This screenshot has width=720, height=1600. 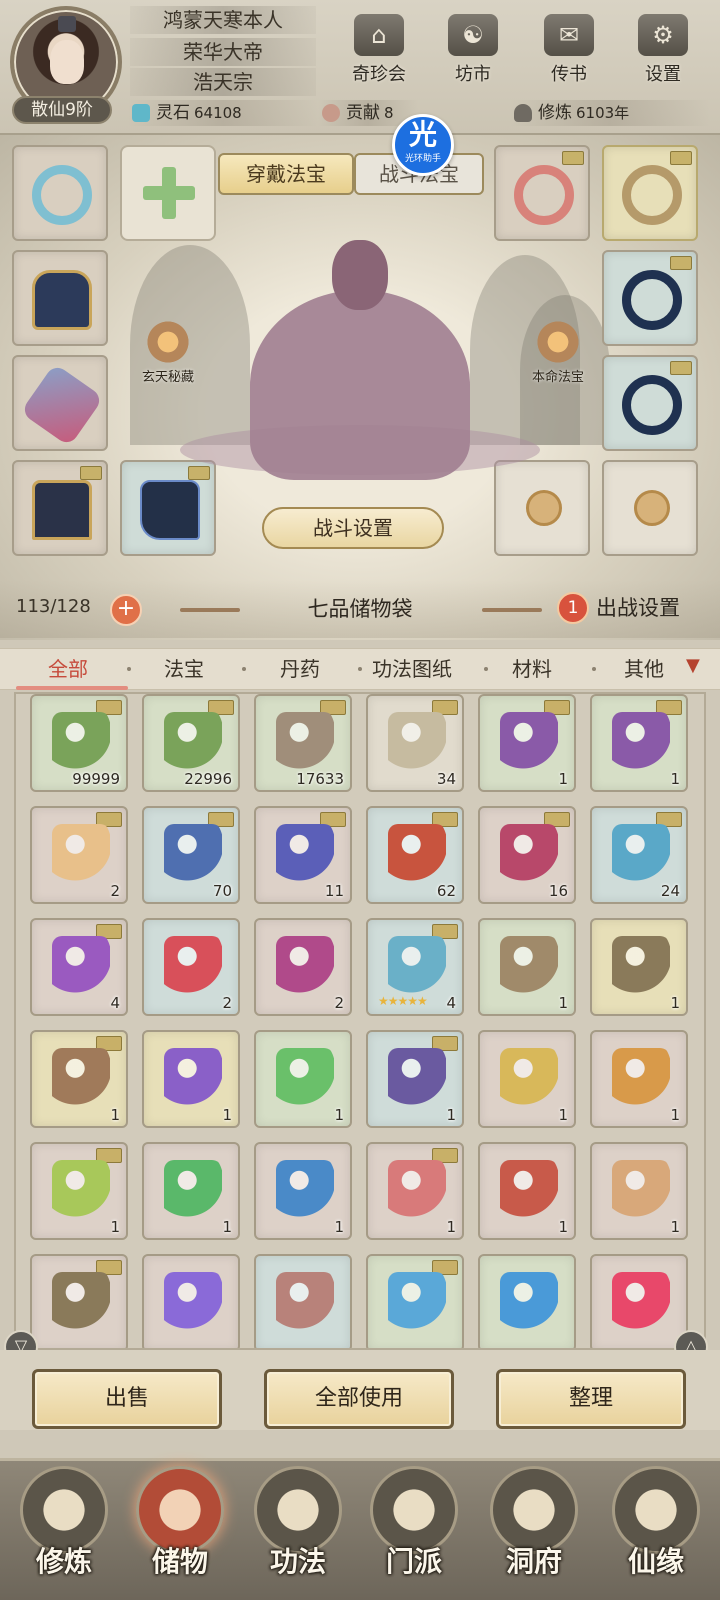 I want to click on sell-button: 出售, so click(x=127, y=1399).